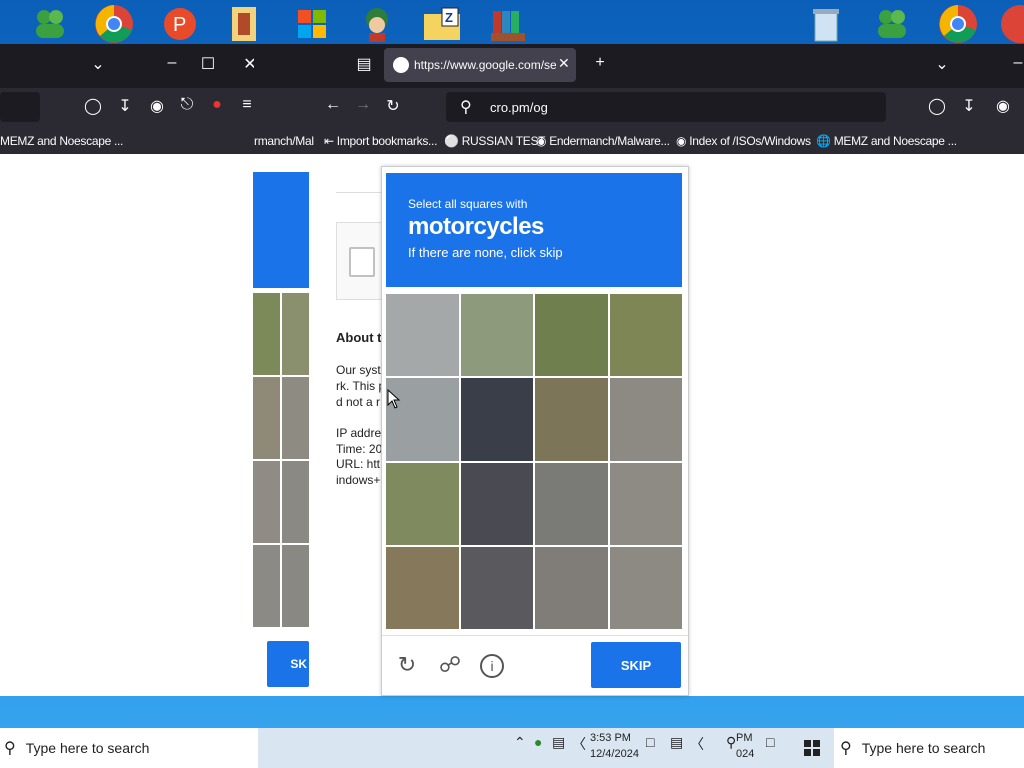 This screenshot has width=1024, height=768. I want to click on speaker-icon: 〈, so click(579, 744).